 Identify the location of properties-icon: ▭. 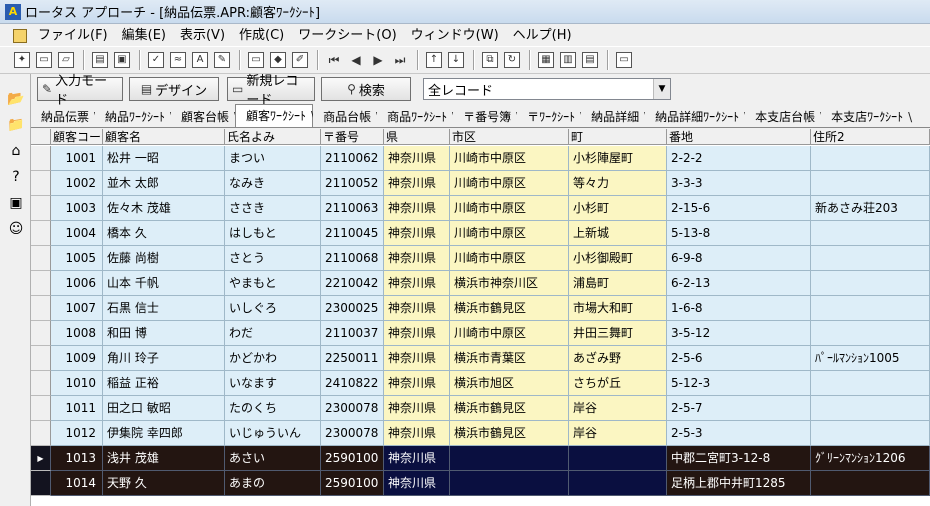
(624, 60).